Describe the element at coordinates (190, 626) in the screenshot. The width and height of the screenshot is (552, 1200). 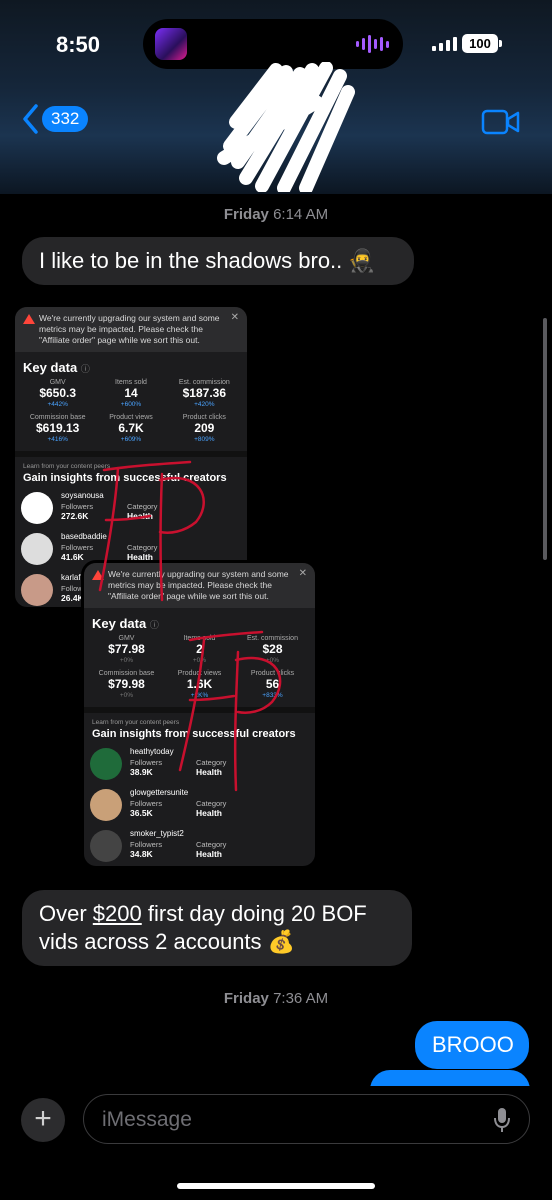
I see `red-fp-annotation` at that location.